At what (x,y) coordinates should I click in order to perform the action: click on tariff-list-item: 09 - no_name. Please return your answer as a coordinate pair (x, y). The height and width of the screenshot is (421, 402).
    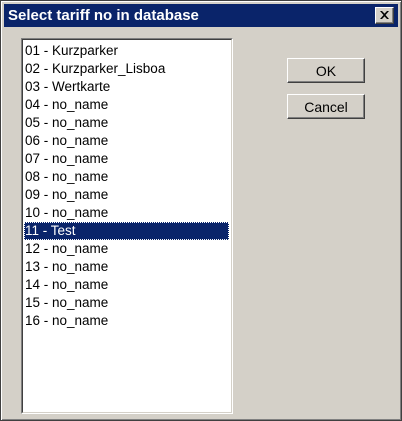
    Looking at the image, I should click on (126, 195).